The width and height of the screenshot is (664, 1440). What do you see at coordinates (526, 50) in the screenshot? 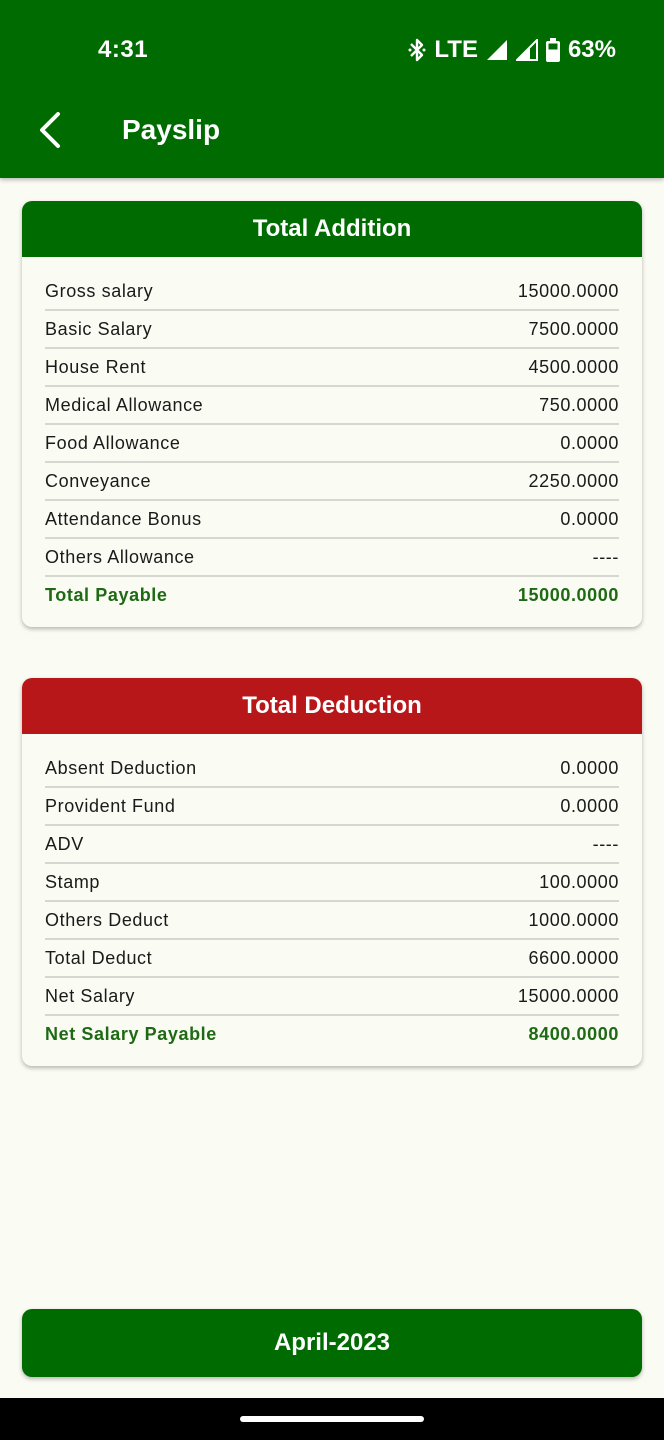
I see `signal-secondary-icon` at bounding box center [526, 50].